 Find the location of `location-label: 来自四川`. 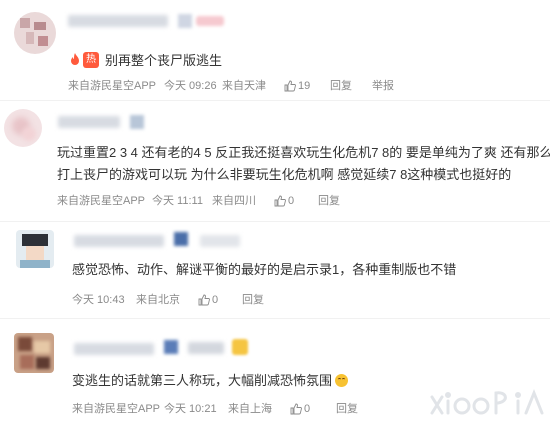

location-label: 来自四川 is located at coordinates (234, 201).